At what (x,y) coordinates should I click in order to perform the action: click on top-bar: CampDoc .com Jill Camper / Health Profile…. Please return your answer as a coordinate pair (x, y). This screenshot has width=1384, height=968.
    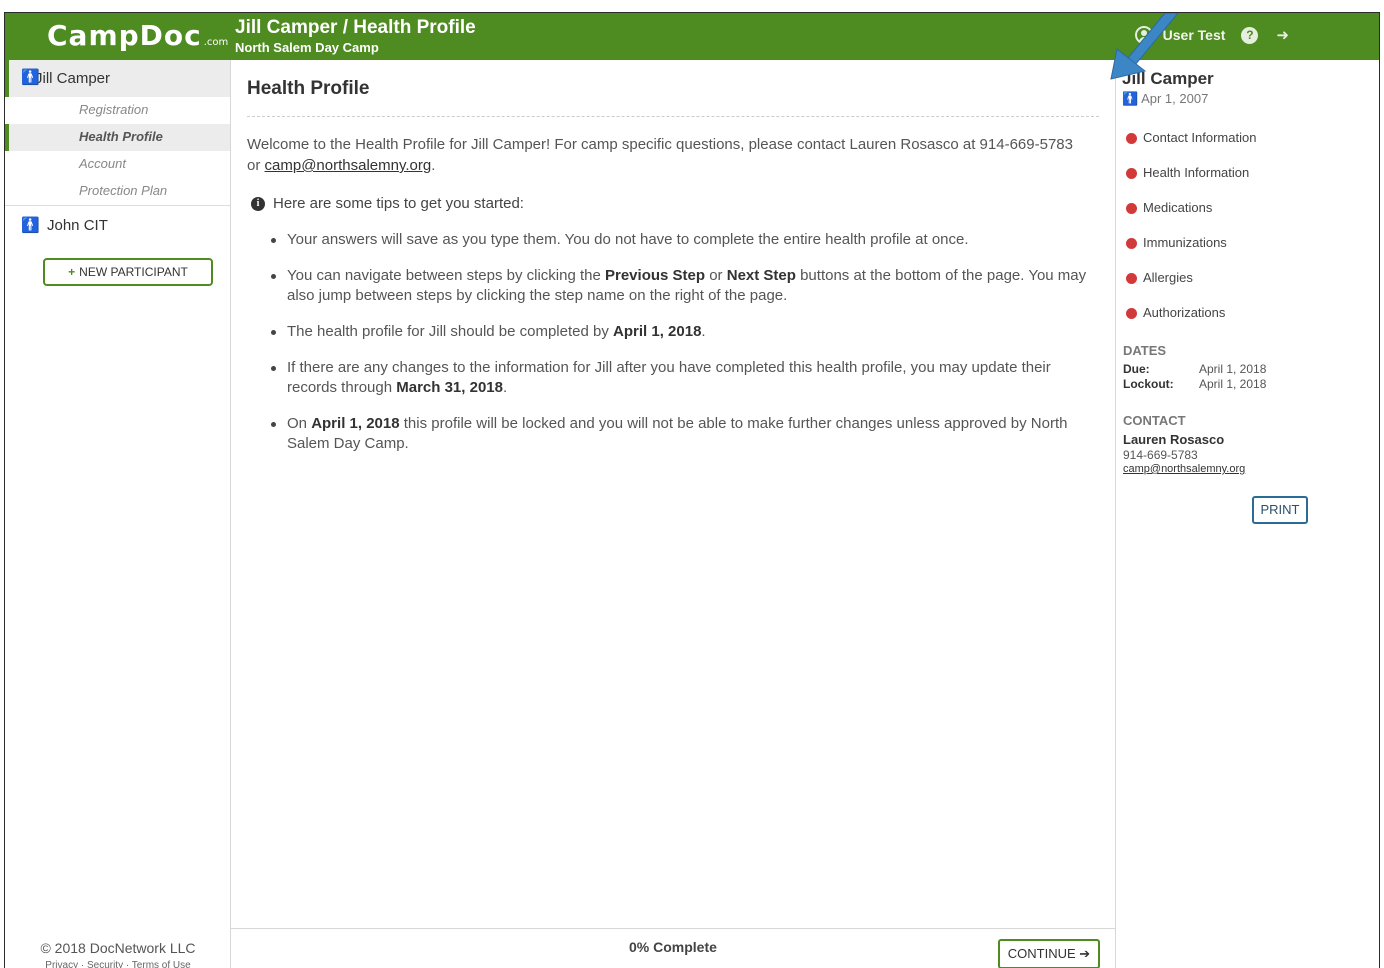
    Looking at the image, I should click on (692, 36).